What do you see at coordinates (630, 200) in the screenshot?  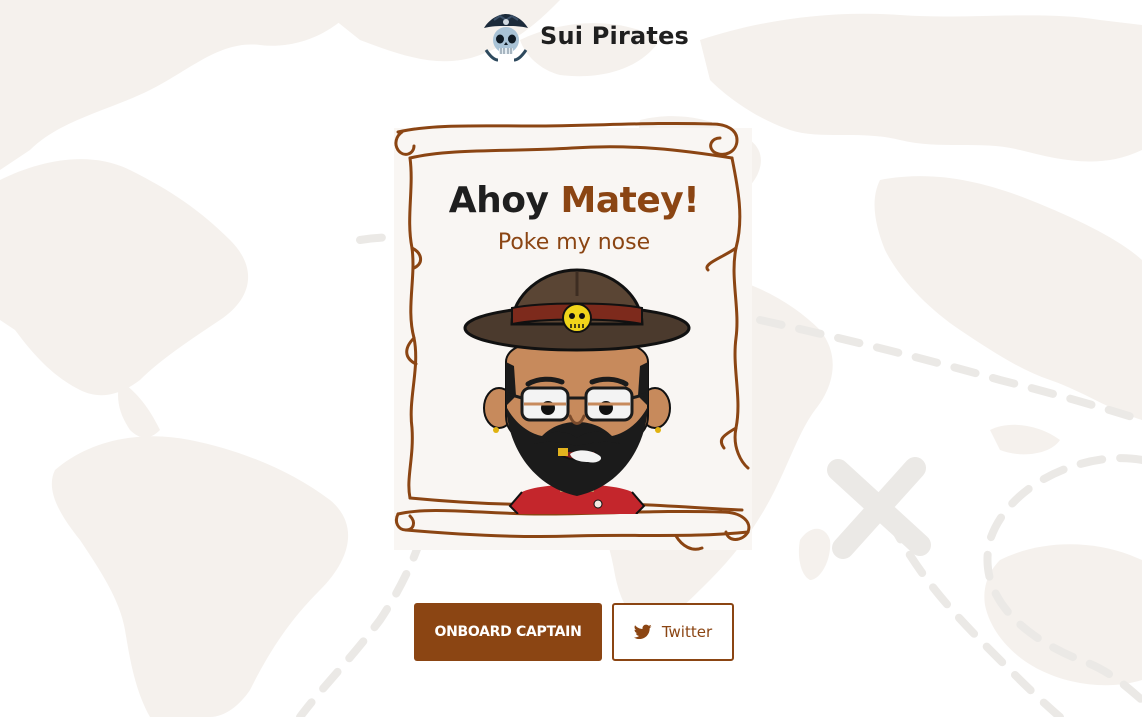 I see `greeting-title-accent: Matey!` at bounding box center [630, 200].